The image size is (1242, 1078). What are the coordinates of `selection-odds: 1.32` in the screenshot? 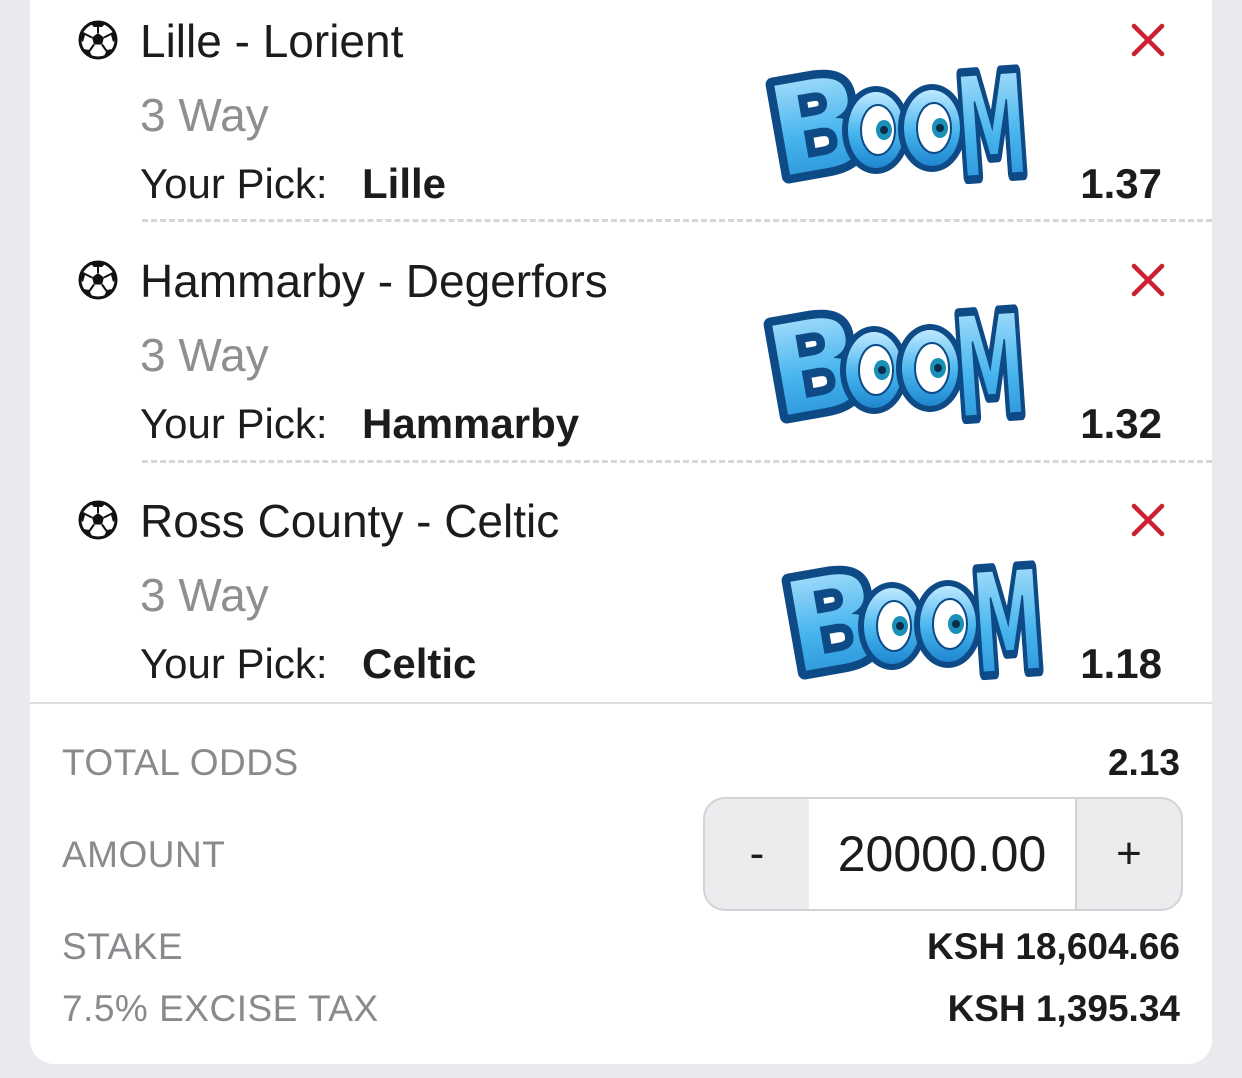 It's located at (1121, 423).